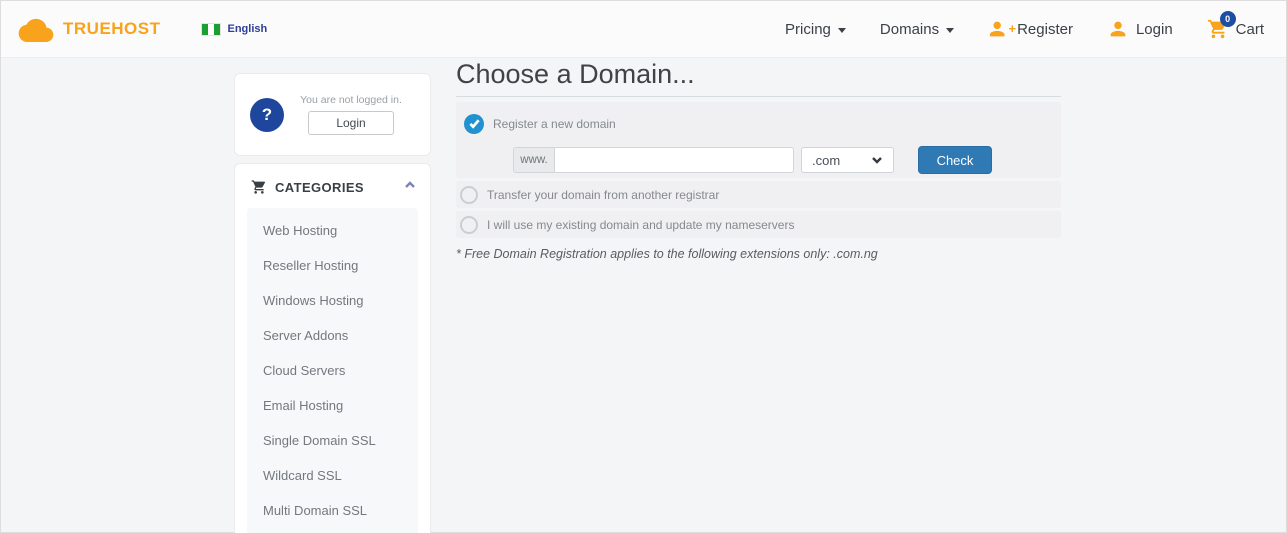 The width and height of the screenshot is (1287, 533). I want to click on domain-search-form: www. .com Check, so click(787, 160).